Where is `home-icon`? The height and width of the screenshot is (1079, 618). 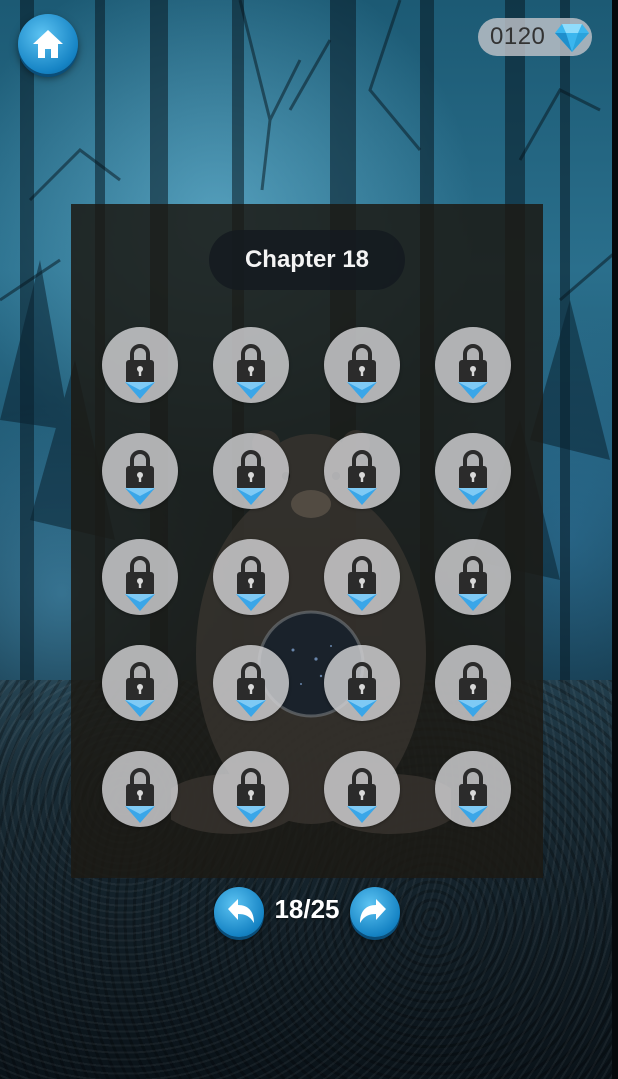
home-icon is located at coordinates (48, 44).